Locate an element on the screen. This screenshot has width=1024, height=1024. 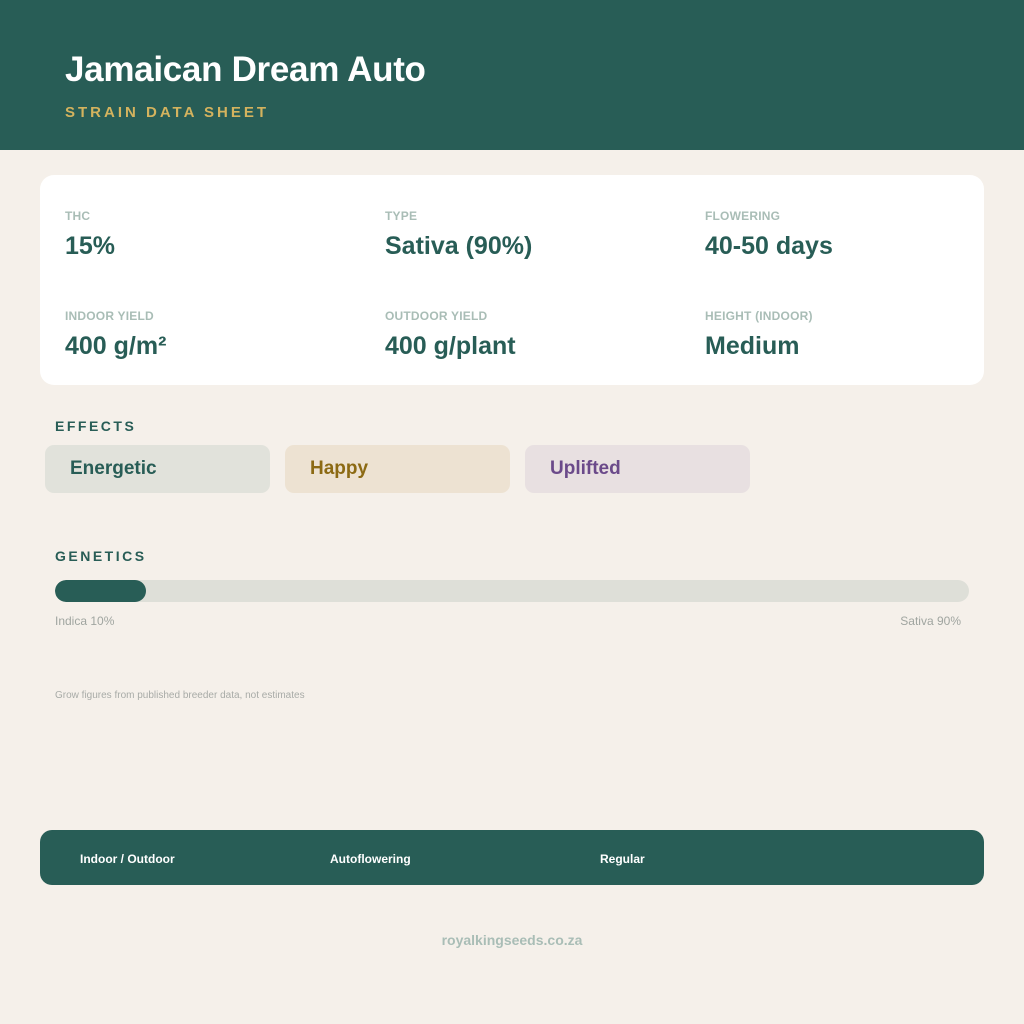
genetics-title: GENETICS is located at coordinates (101, 556).